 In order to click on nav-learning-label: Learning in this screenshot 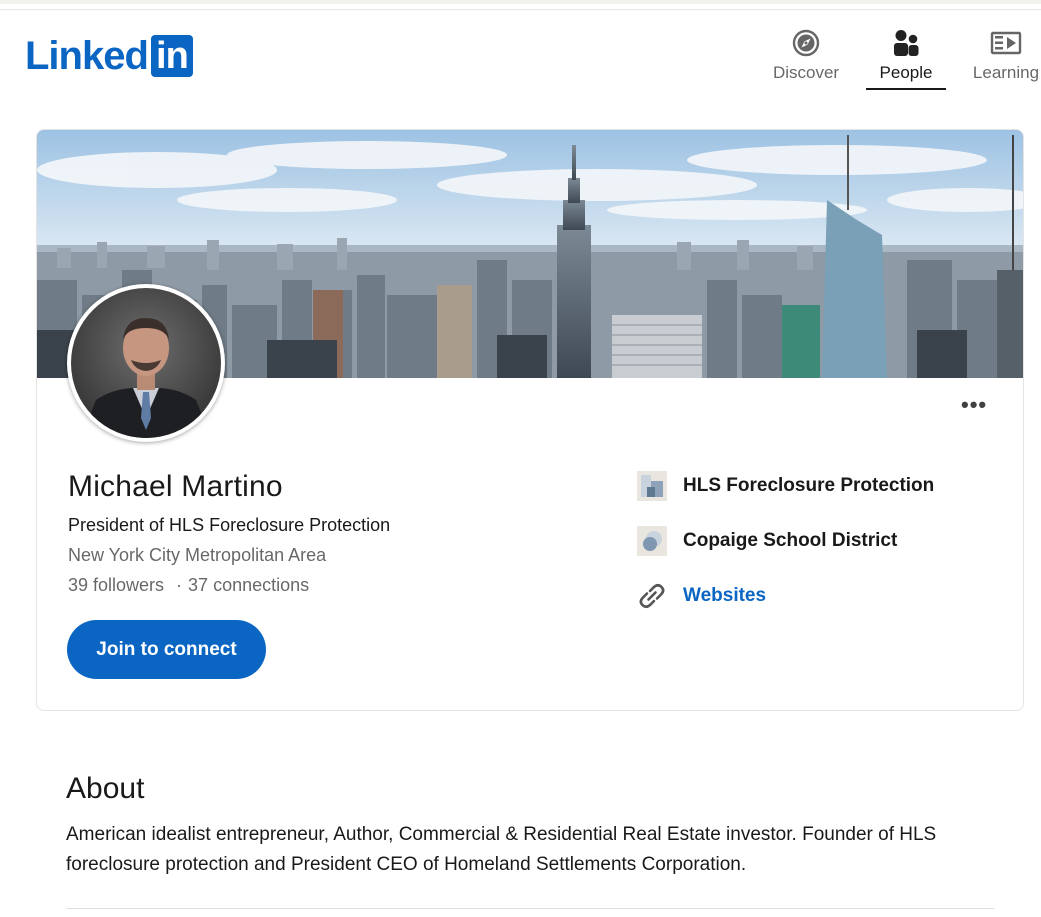, I will do `click(1006, 72)`.